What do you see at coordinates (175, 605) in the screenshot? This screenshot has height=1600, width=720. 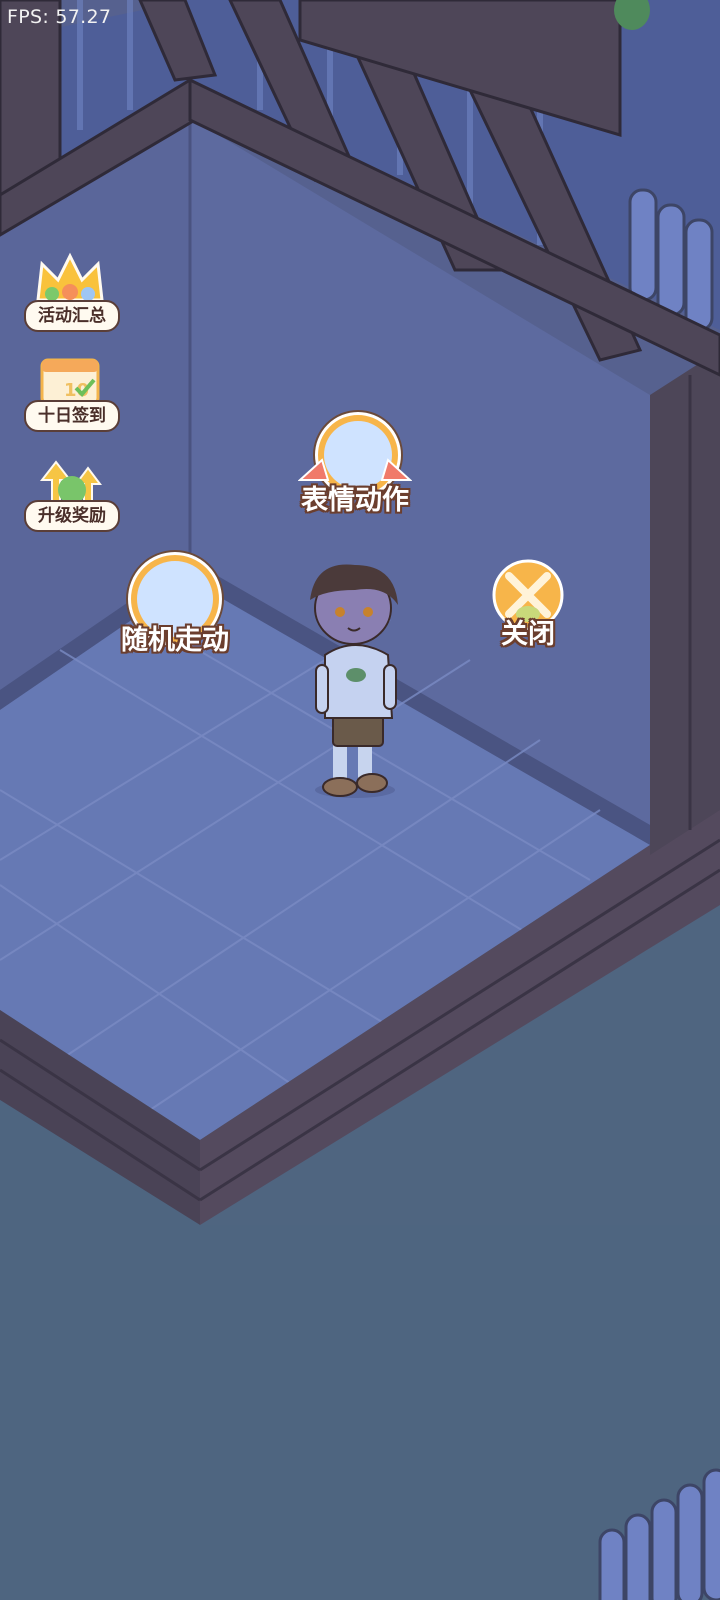 I see `wander-action-button: 随机走动` at bounding box center [175, 605].